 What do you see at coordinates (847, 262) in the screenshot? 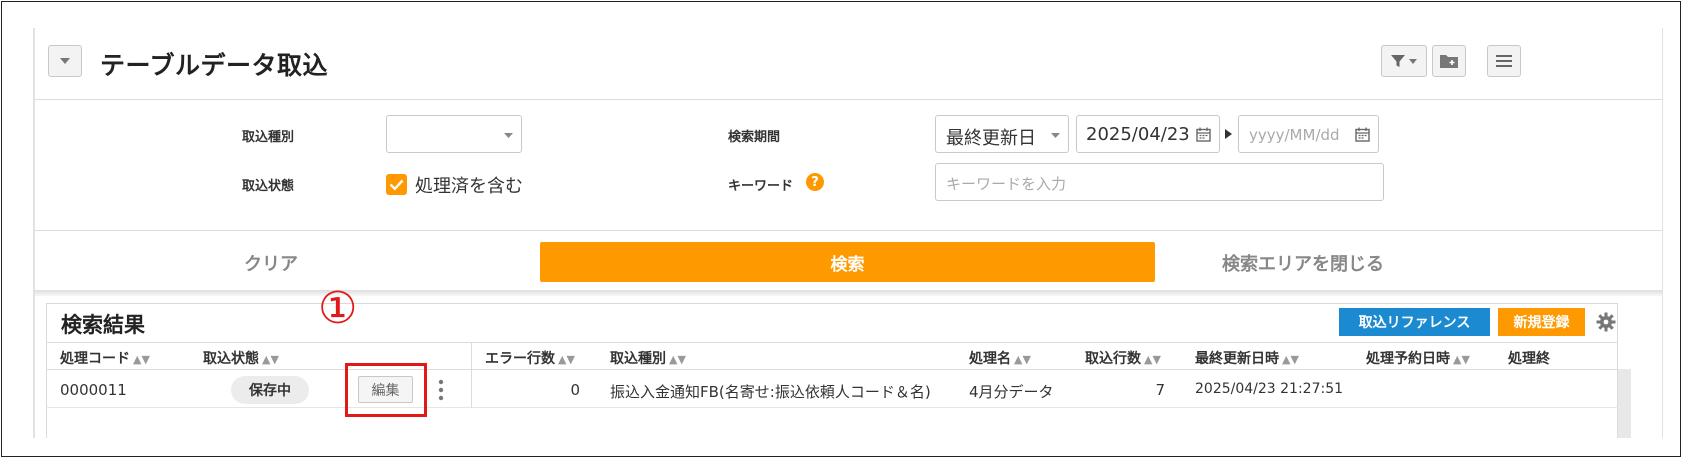
I see `search-button: 検索` at bounding box center [847, 262].